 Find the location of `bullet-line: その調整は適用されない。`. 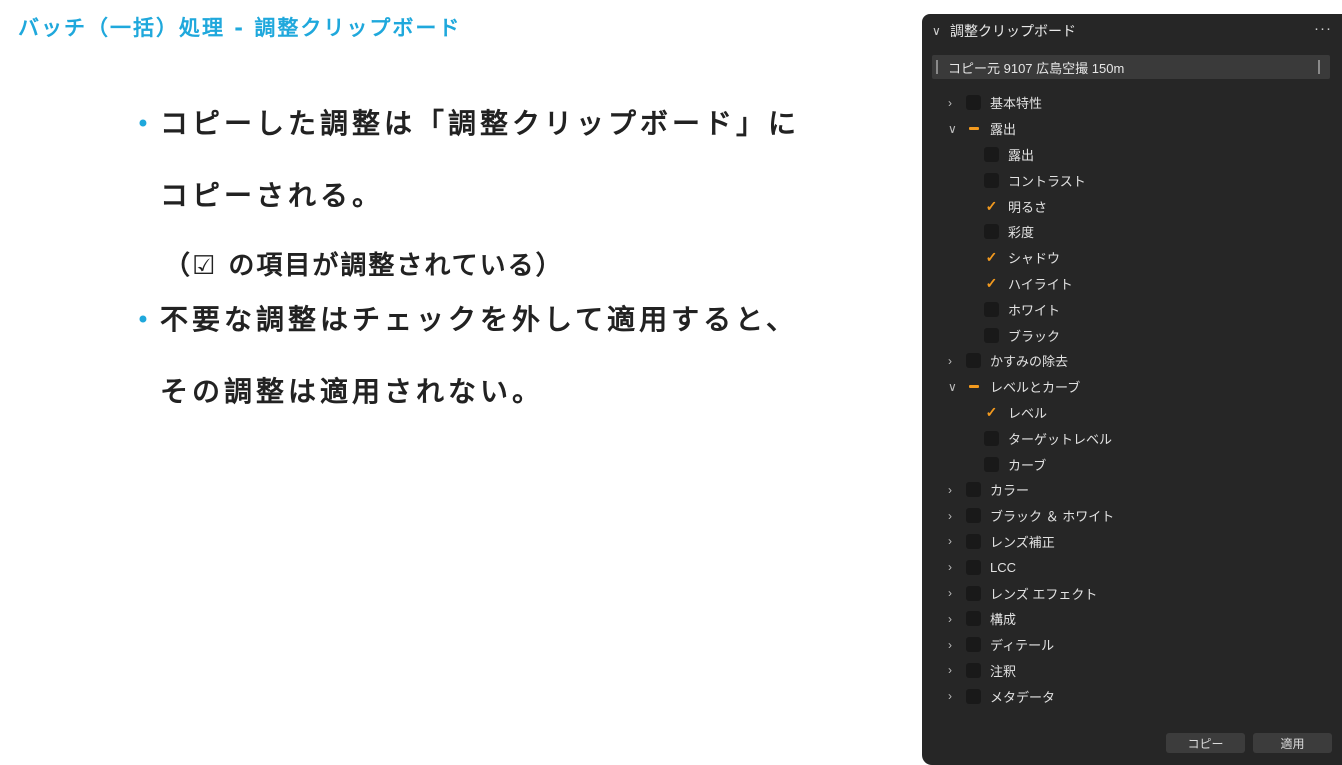

bullet-line: その調整は適用されない。 is located at coordinates (352, 391).